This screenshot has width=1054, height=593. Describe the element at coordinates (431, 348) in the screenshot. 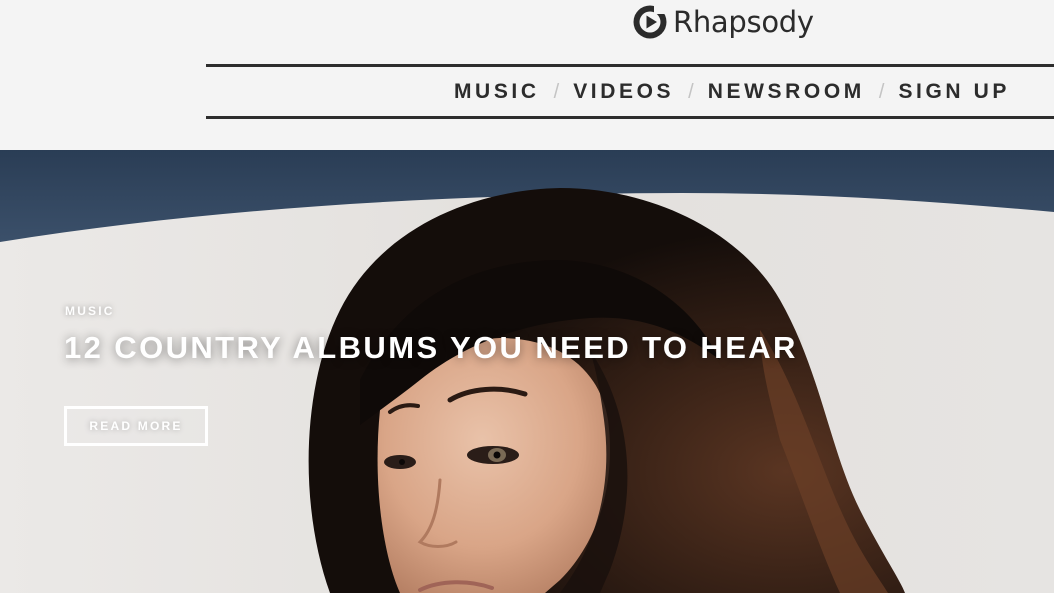

I see `article-headline: 12 COUNTRY ALBUMS YOU NEED TO HEAR` at that location.